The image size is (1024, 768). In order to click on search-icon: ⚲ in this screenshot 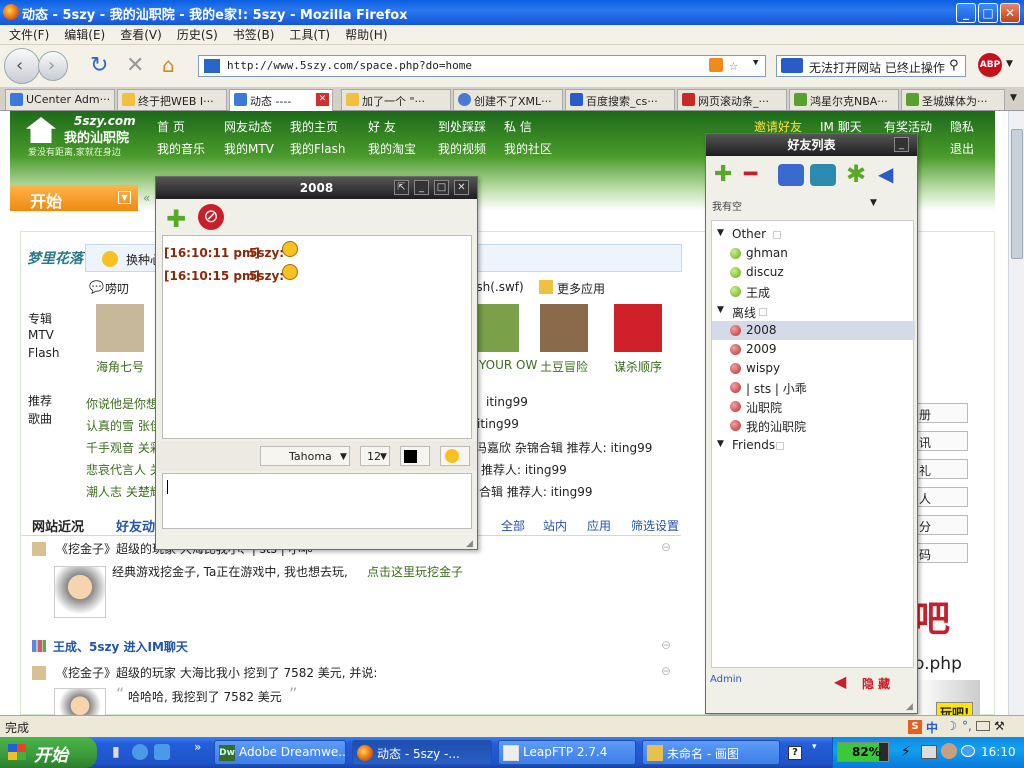, I will do `click(954, 65)`.